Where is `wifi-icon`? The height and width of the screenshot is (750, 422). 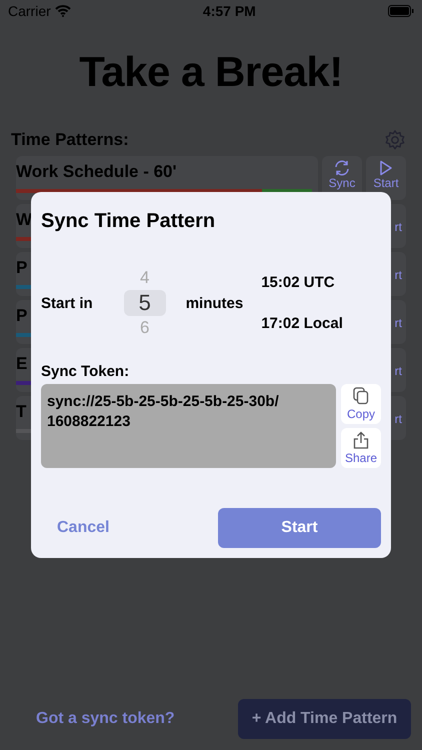 wifi-icon is located at coordinates (62, 11).